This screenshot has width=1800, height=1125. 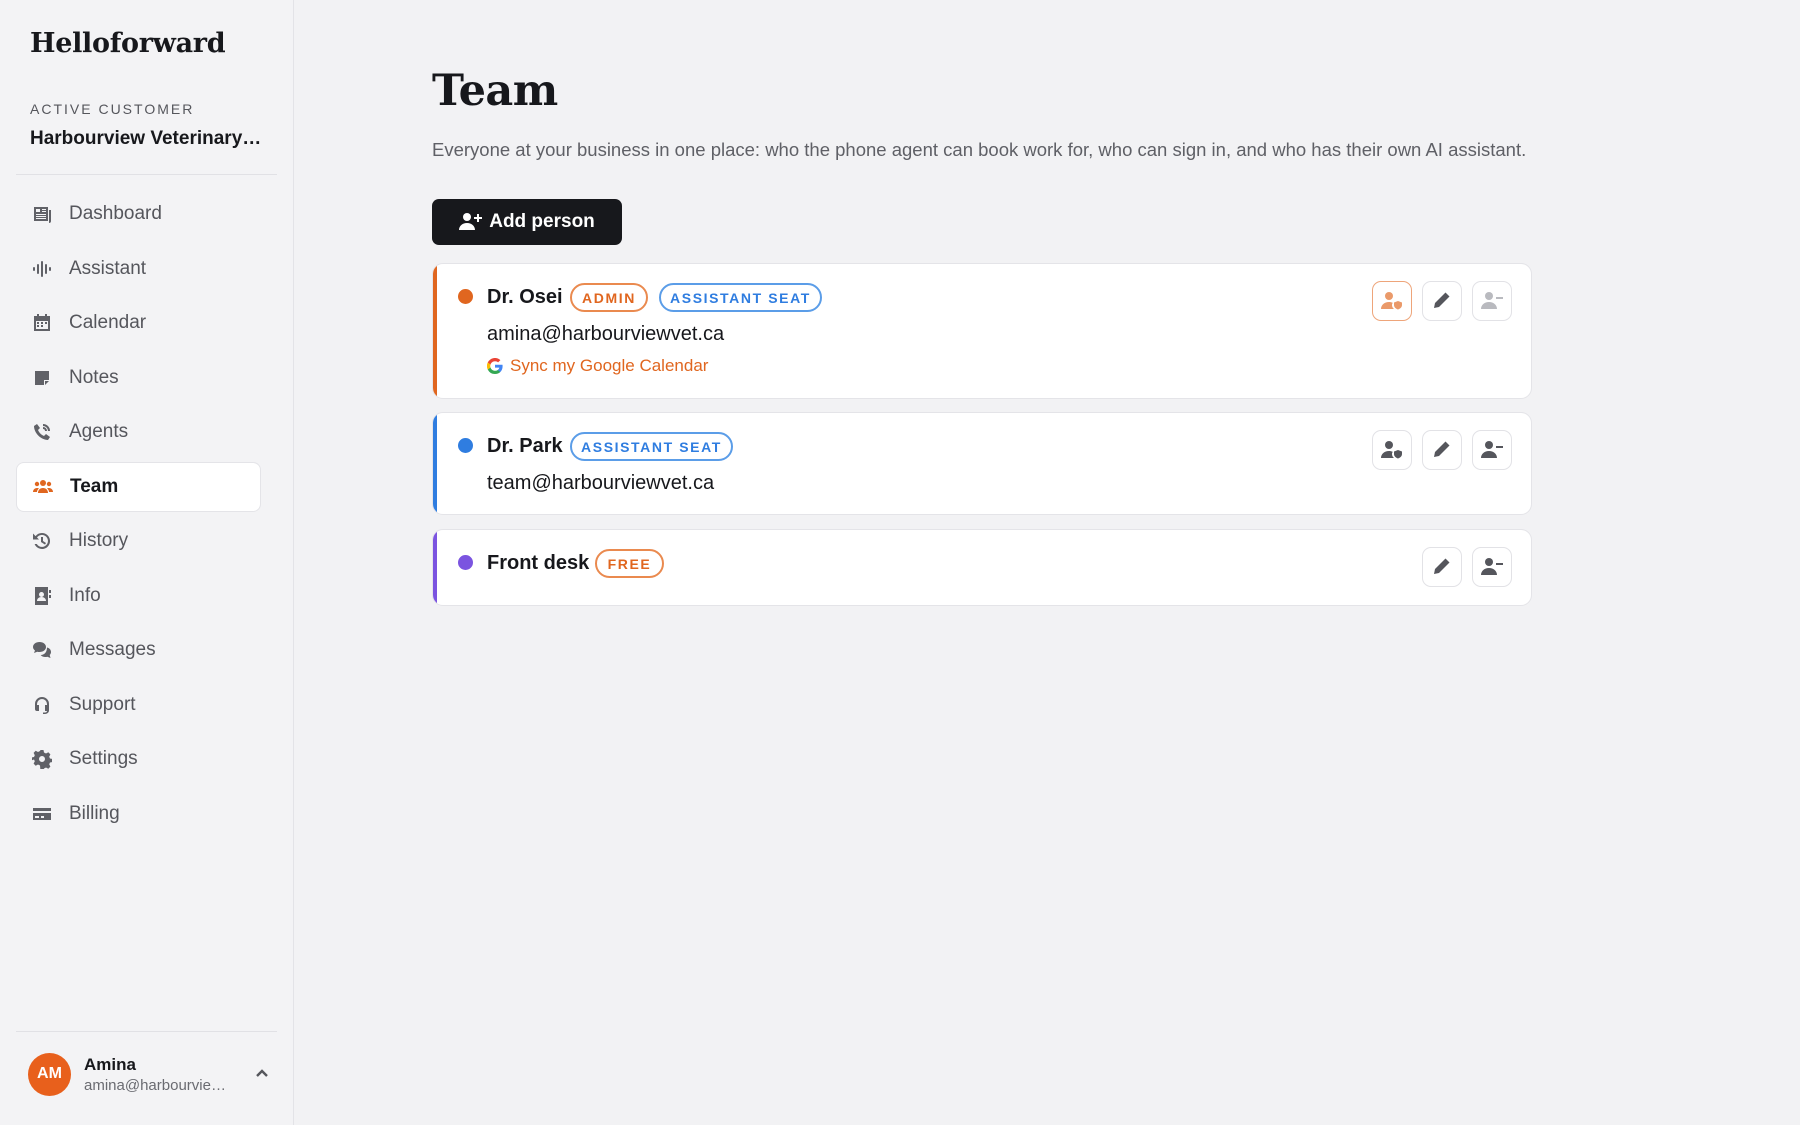 What do you see at coordinates (159, 1085) in the screenshot?
I see `user-email: amina@harbourviewvet.ca` at bounding box center [159, 1085].